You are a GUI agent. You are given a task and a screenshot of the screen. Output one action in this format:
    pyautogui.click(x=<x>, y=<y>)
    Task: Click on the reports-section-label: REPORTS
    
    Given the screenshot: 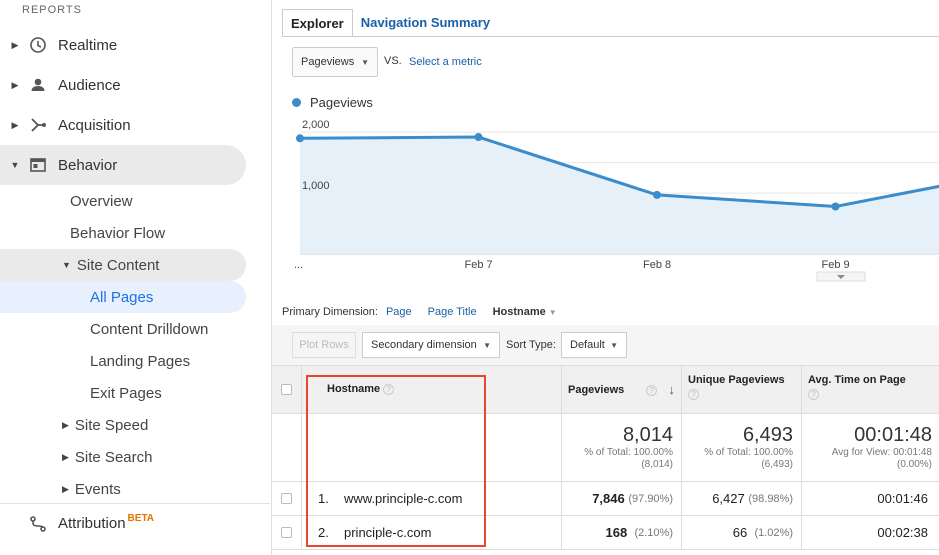 What is the action you would take?
    pyautogui.click(x=52, y=10)
    